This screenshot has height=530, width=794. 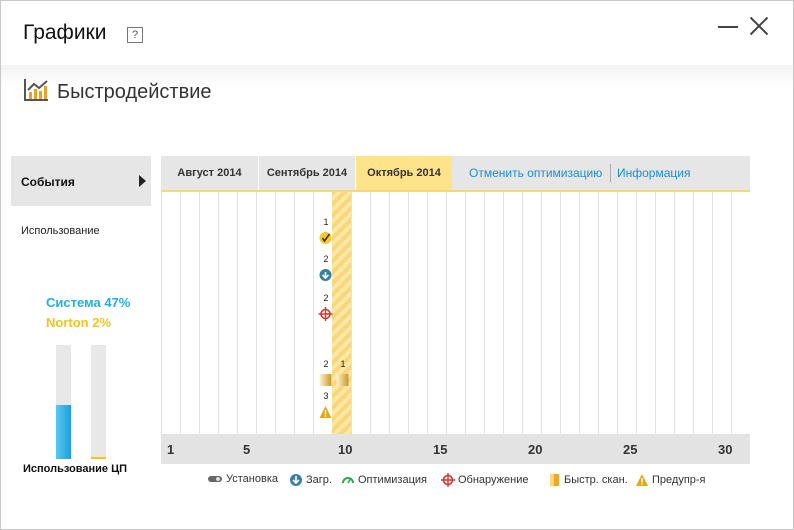 I want to click on install-icon, so click(x=215, y=479).